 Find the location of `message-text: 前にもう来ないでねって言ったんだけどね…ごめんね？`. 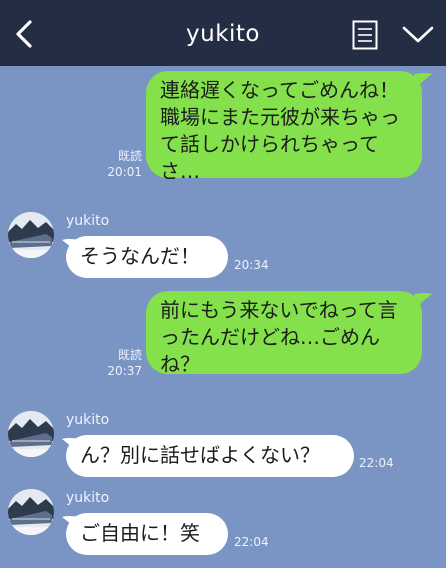

message-text: 前にもう来ないでねって言ったんだけどね…ごめんね？ is located at coordinates (279, 337).